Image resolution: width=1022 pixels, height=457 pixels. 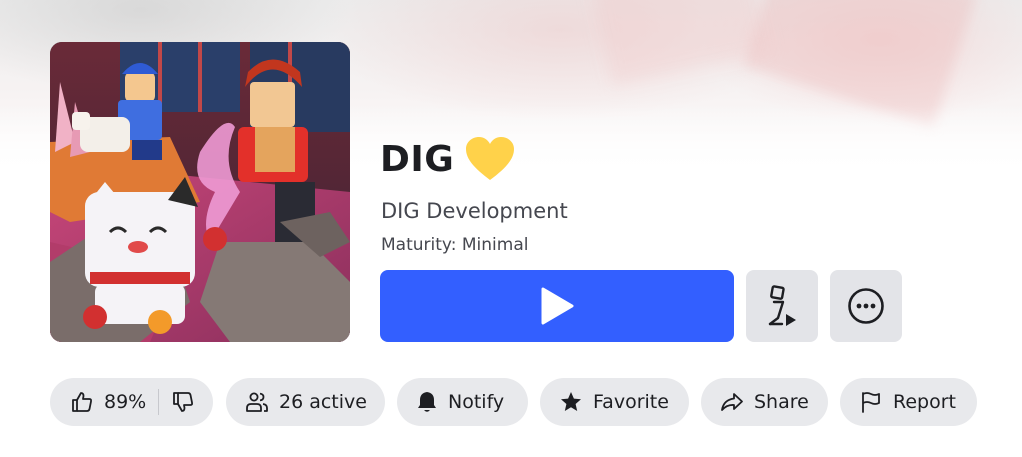 I want to click on thumbs-down-icon, so click(x=183, y=402).